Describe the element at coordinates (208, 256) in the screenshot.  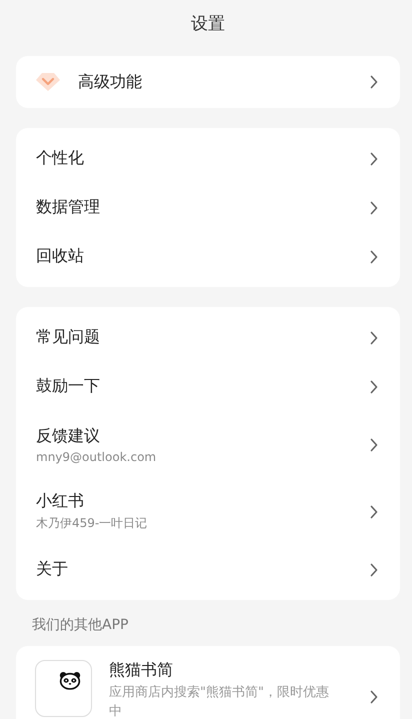
I see `settings-row: 回收站` at that location.